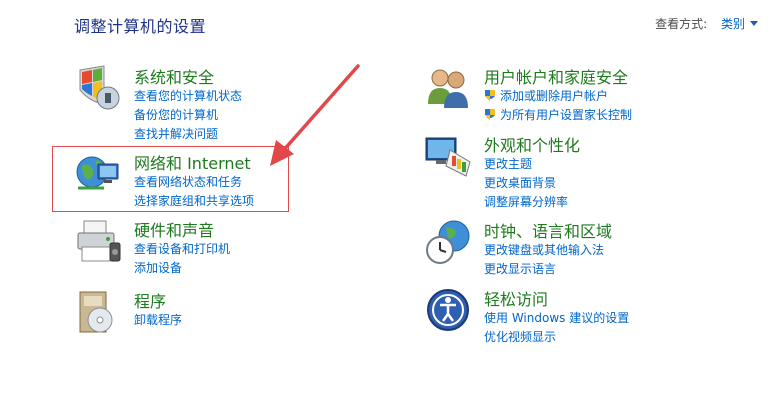 The width and height of the screenshot is (768, 394). I want to click on category-links: 查看您的计算机状态 备份您的计算机 查找并解决问题, so click(188, 114).